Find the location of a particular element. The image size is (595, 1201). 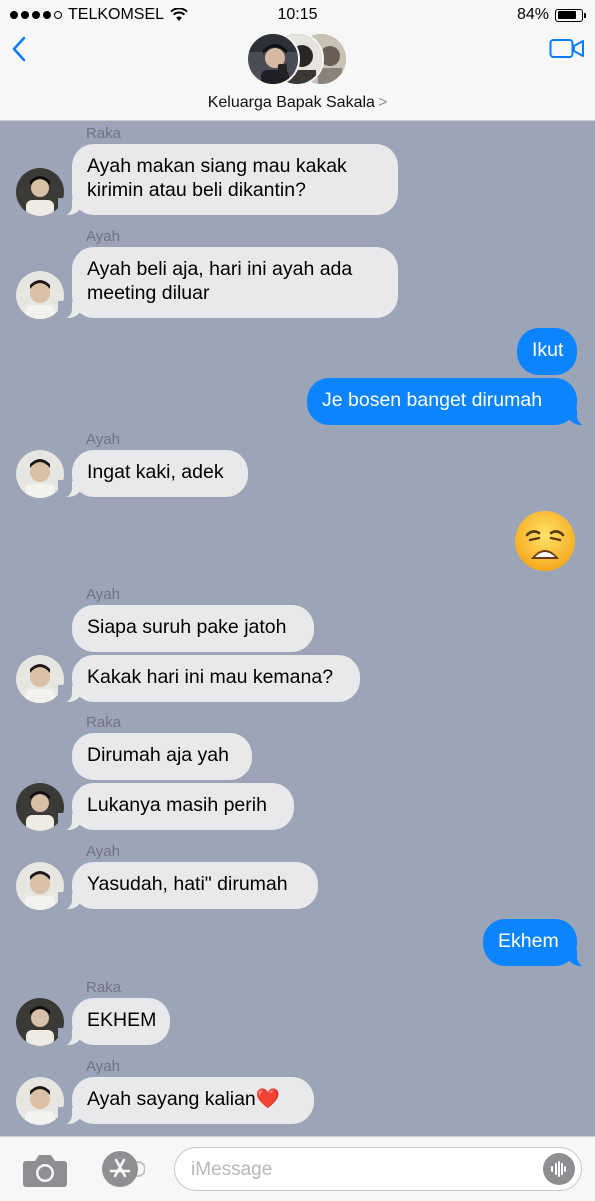

message-bubble: Siapa suruh pake jatoh is located at coordinates (193, 628).